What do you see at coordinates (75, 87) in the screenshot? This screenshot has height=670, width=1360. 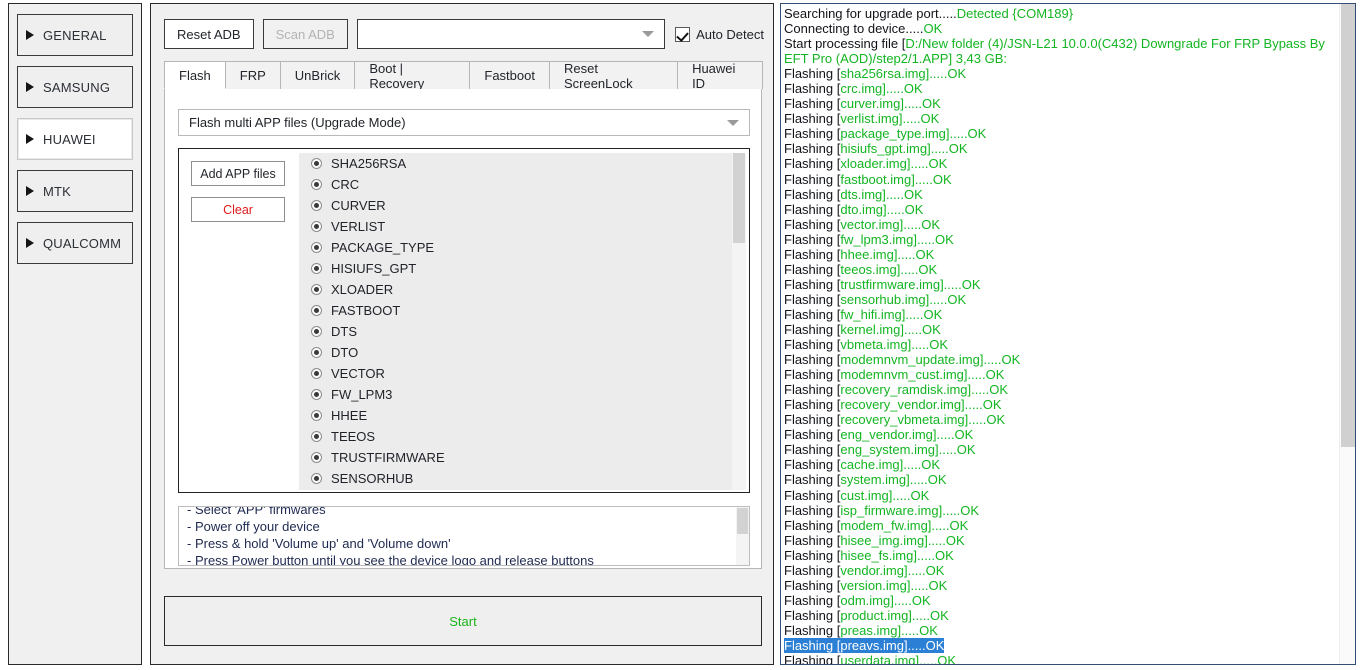 I see `sidebar-item-samsung: SAMSUNG` at bounding box center [75, 87].